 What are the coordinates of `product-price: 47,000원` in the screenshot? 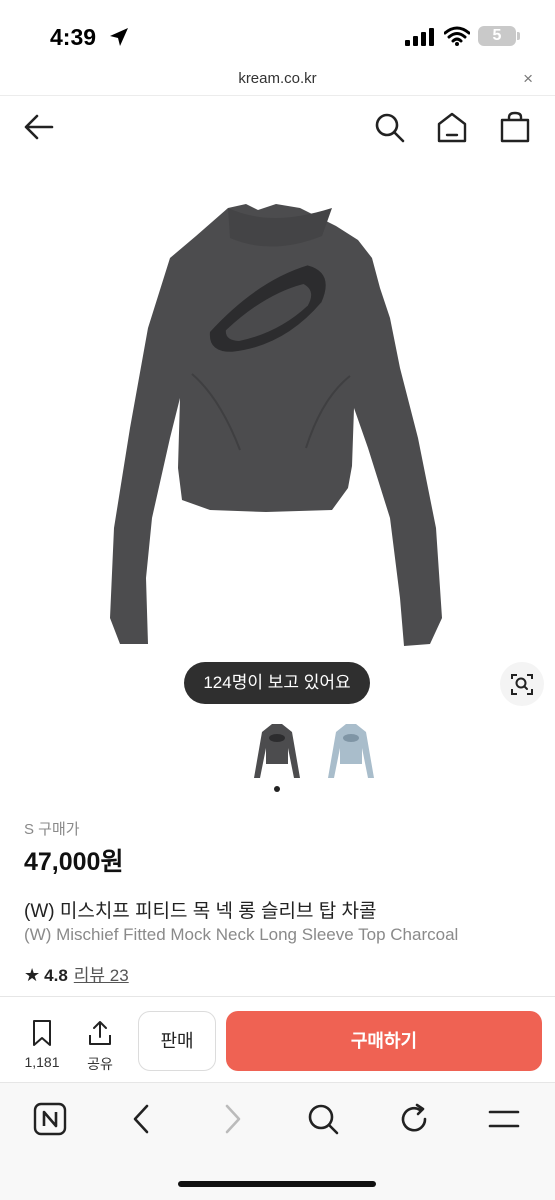 It's located at (74, 862).